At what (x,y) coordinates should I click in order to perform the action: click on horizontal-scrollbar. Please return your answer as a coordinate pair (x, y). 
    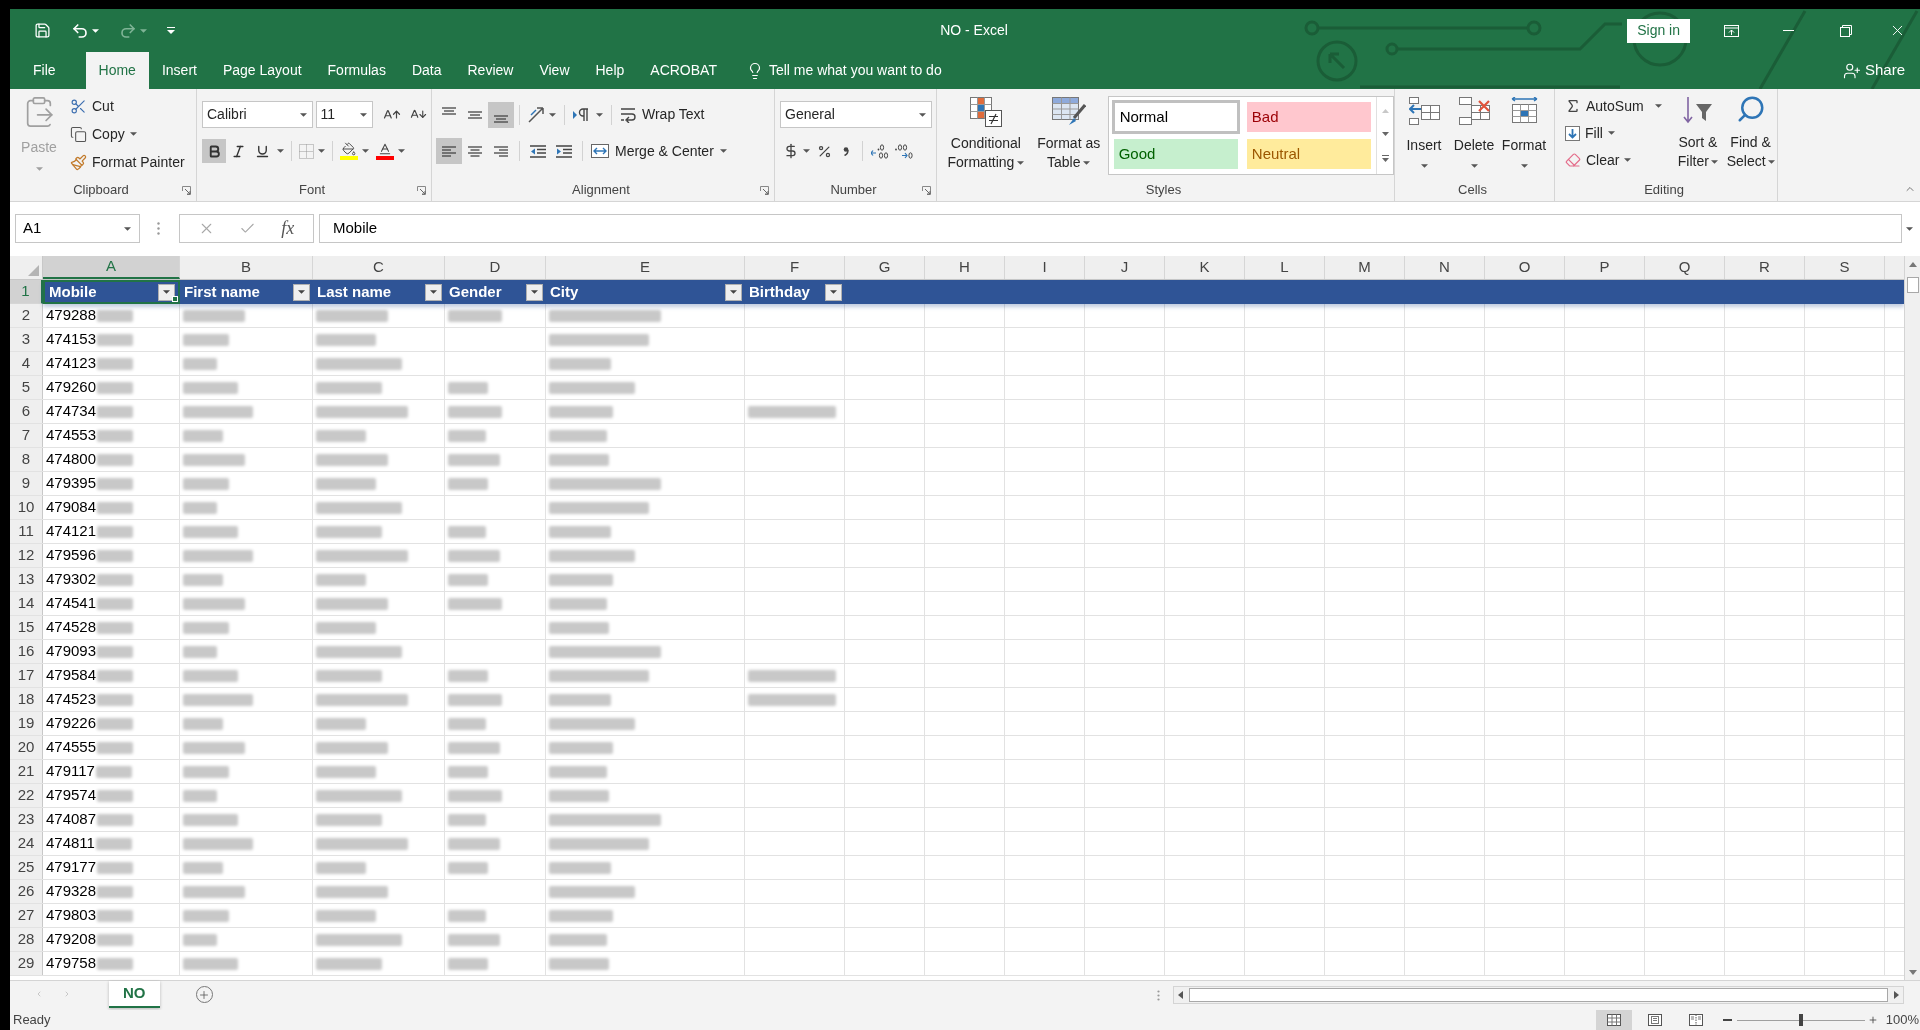
    Looking at the image, I should click on (1538, 995).